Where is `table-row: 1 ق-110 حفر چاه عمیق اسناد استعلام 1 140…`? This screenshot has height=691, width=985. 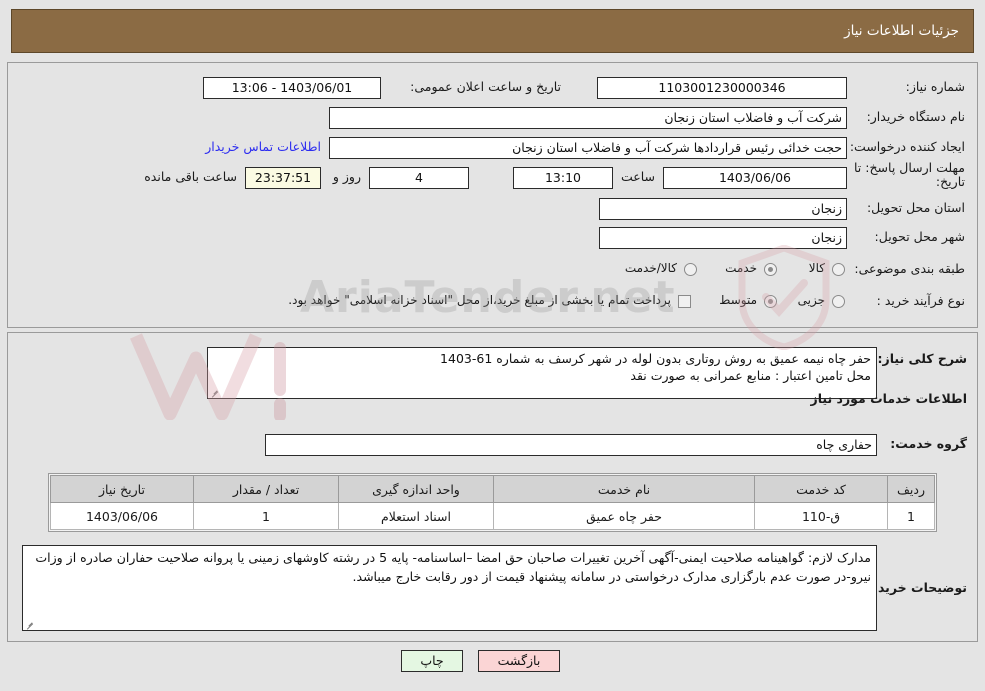 table-row: 1 ق-110 حفر چاه عمیق اسناد استعلام 1 140… is located at coordinates (492, 516).